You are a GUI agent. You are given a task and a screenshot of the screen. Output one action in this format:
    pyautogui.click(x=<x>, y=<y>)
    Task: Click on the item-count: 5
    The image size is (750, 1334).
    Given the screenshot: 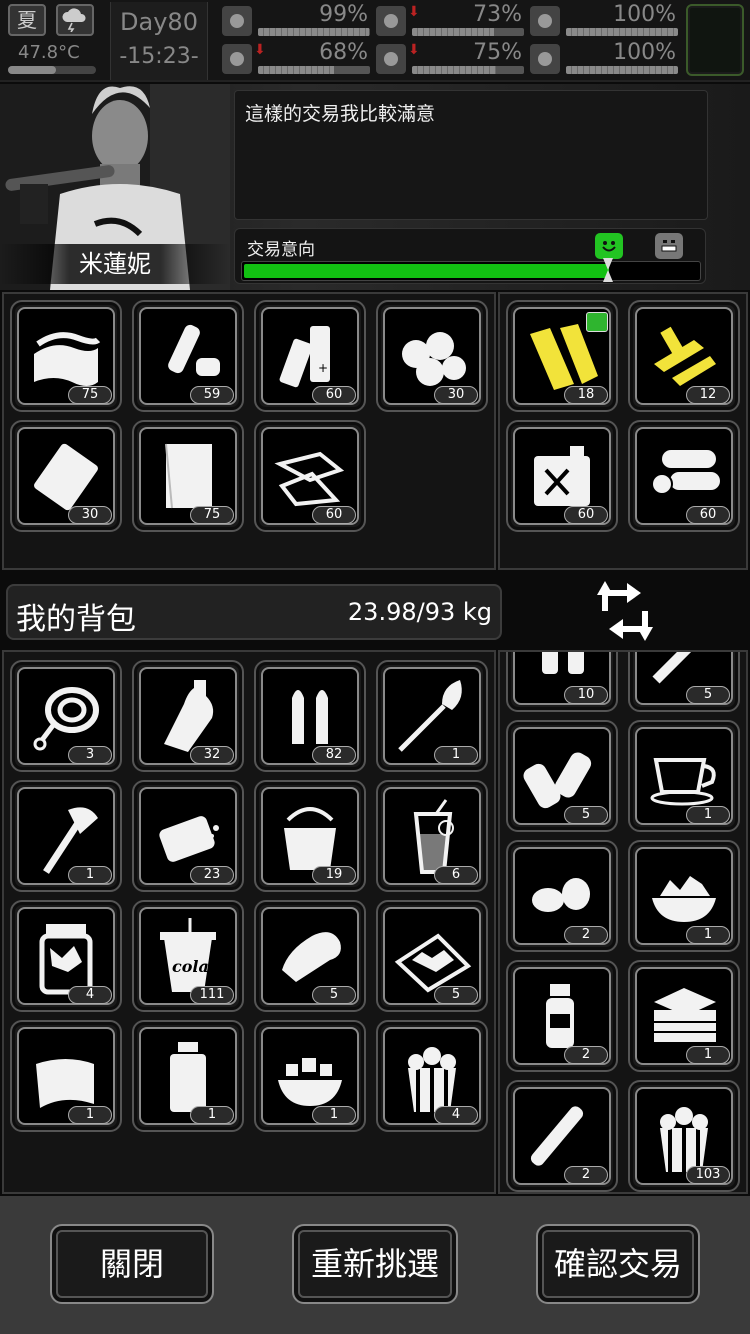 What is the action you would take?
    pyautogui.click(x=456, y=995)
    